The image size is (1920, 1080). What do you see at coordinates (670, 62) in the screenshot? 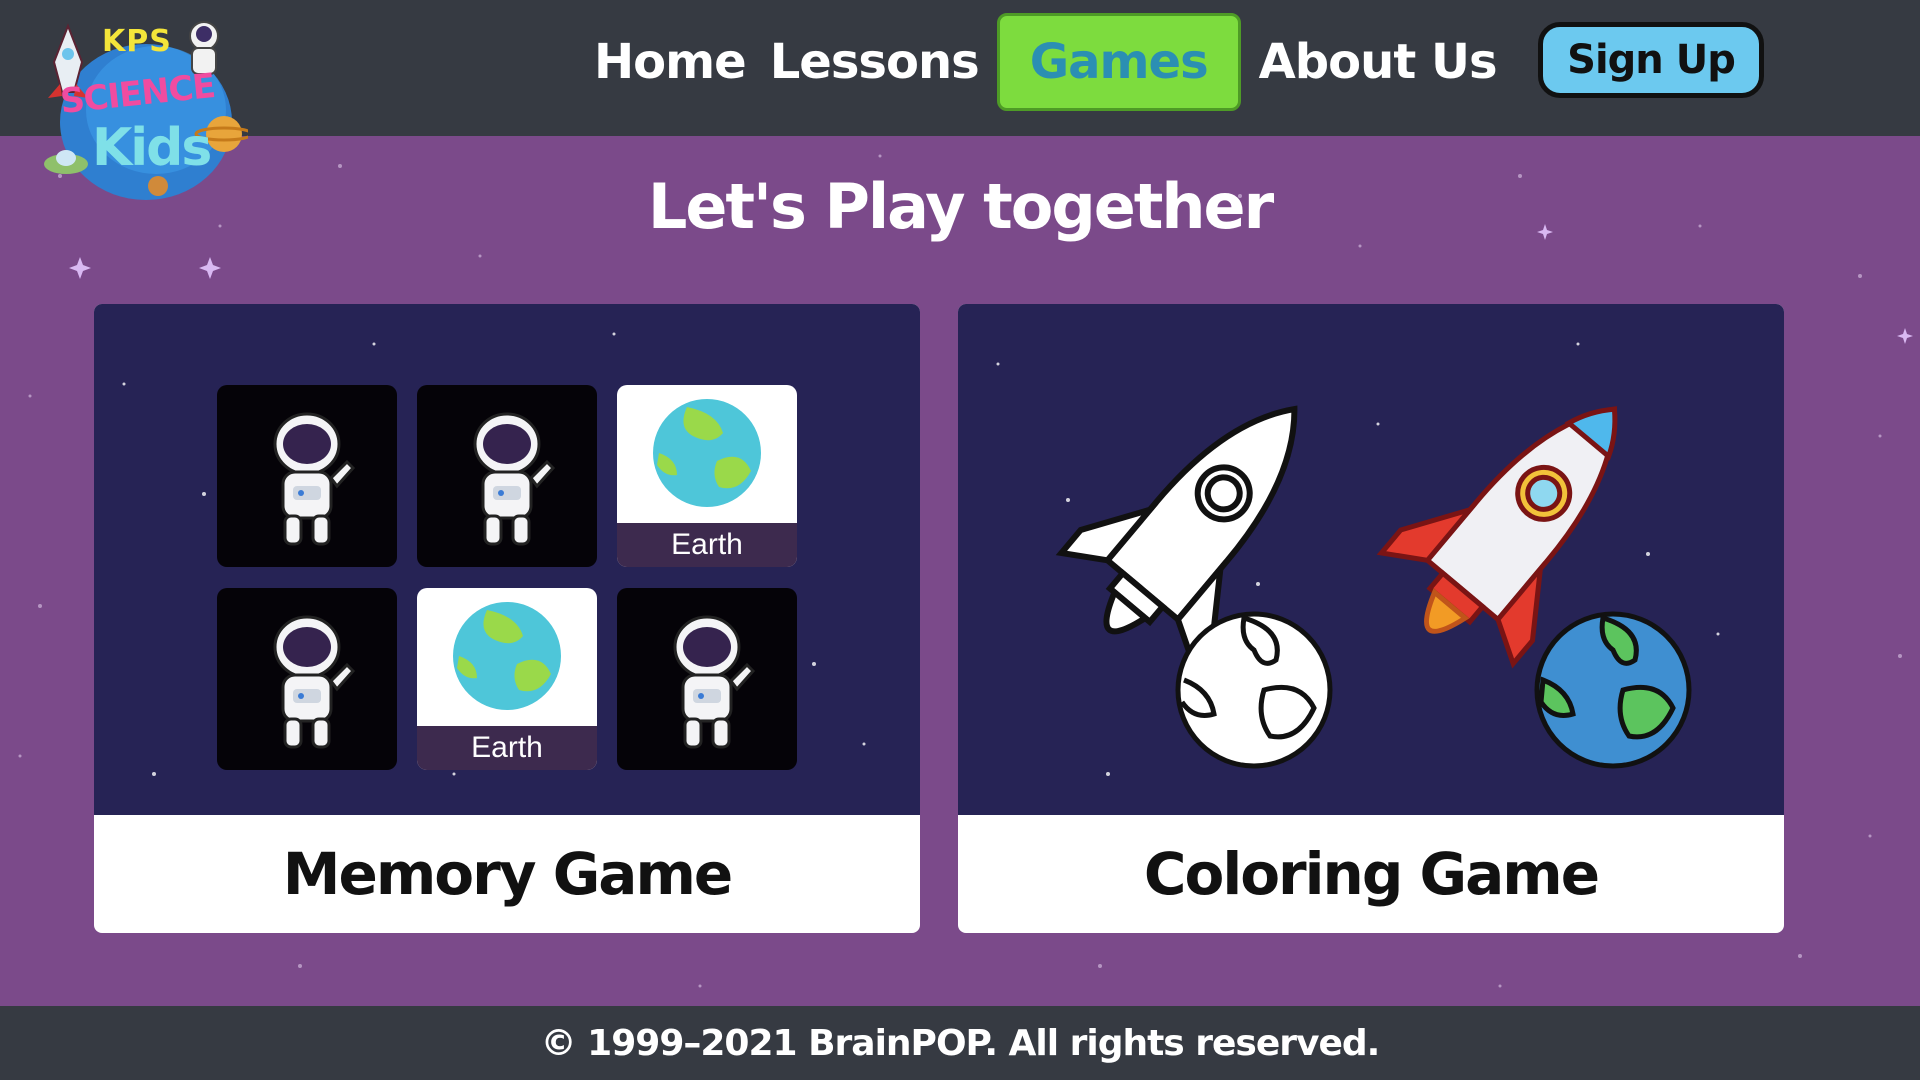
I see `nav-home: Home` at bounding box center [670, 62].